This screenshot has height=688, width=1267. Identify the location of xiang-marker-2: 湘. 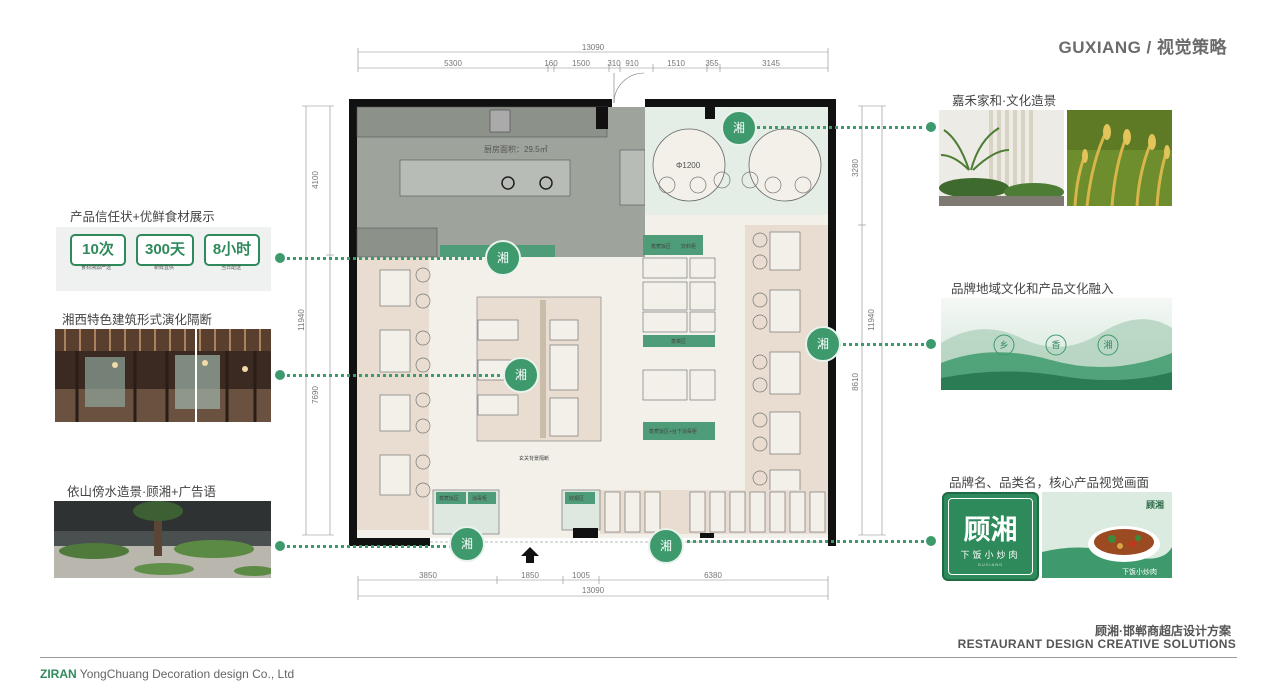
(521, 375).